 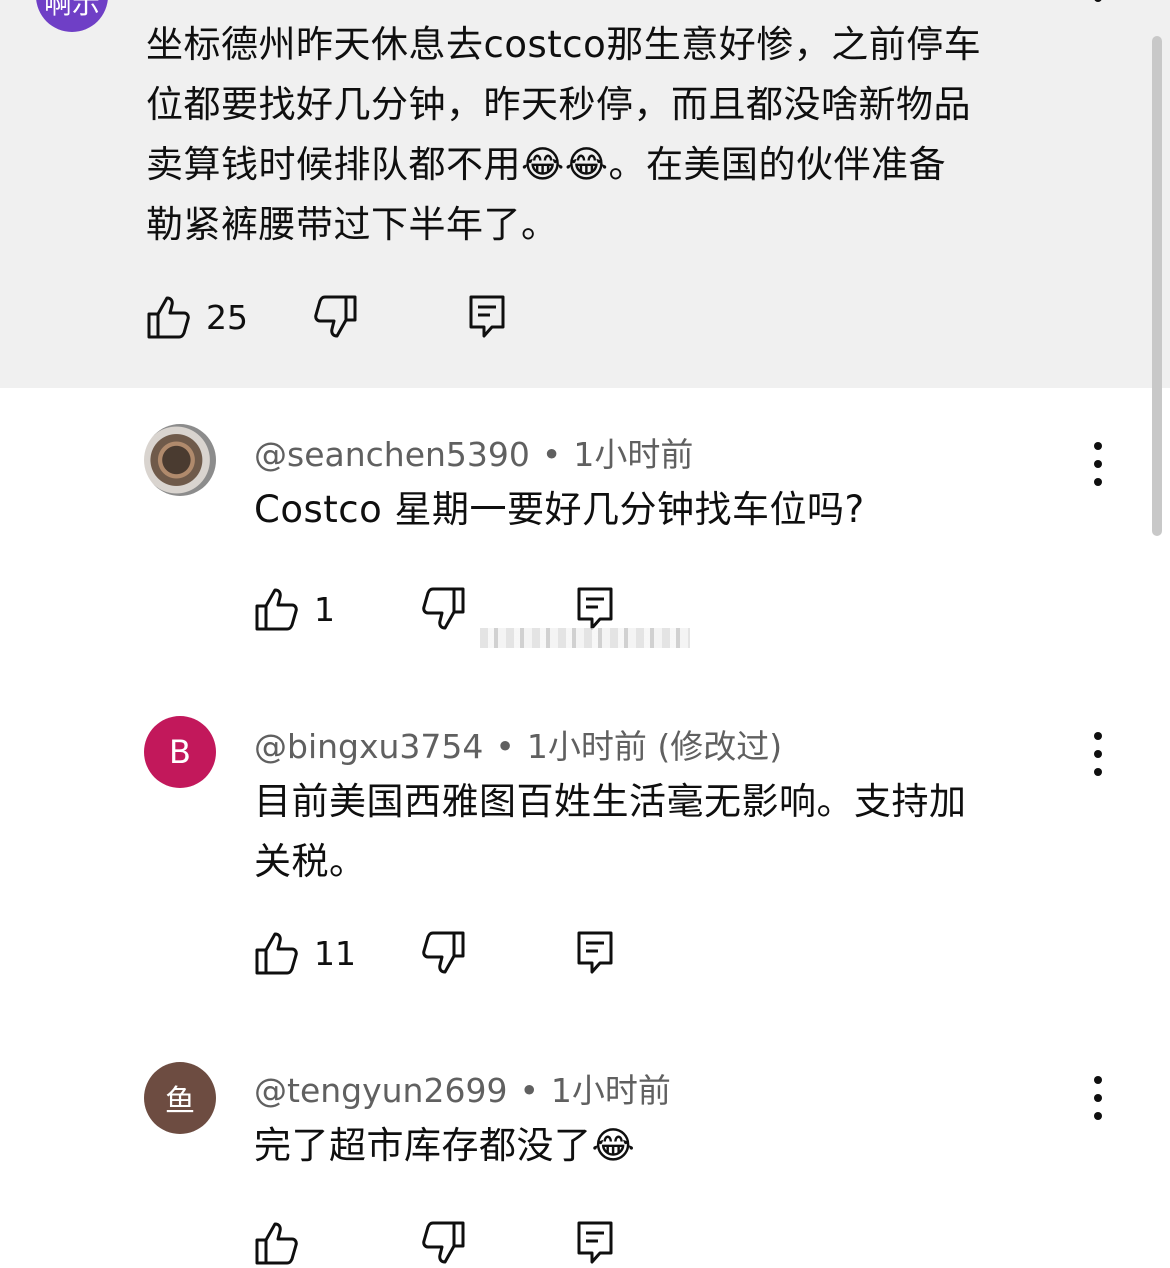 I want to click on like-button: 25, so click(x=197, y=317).